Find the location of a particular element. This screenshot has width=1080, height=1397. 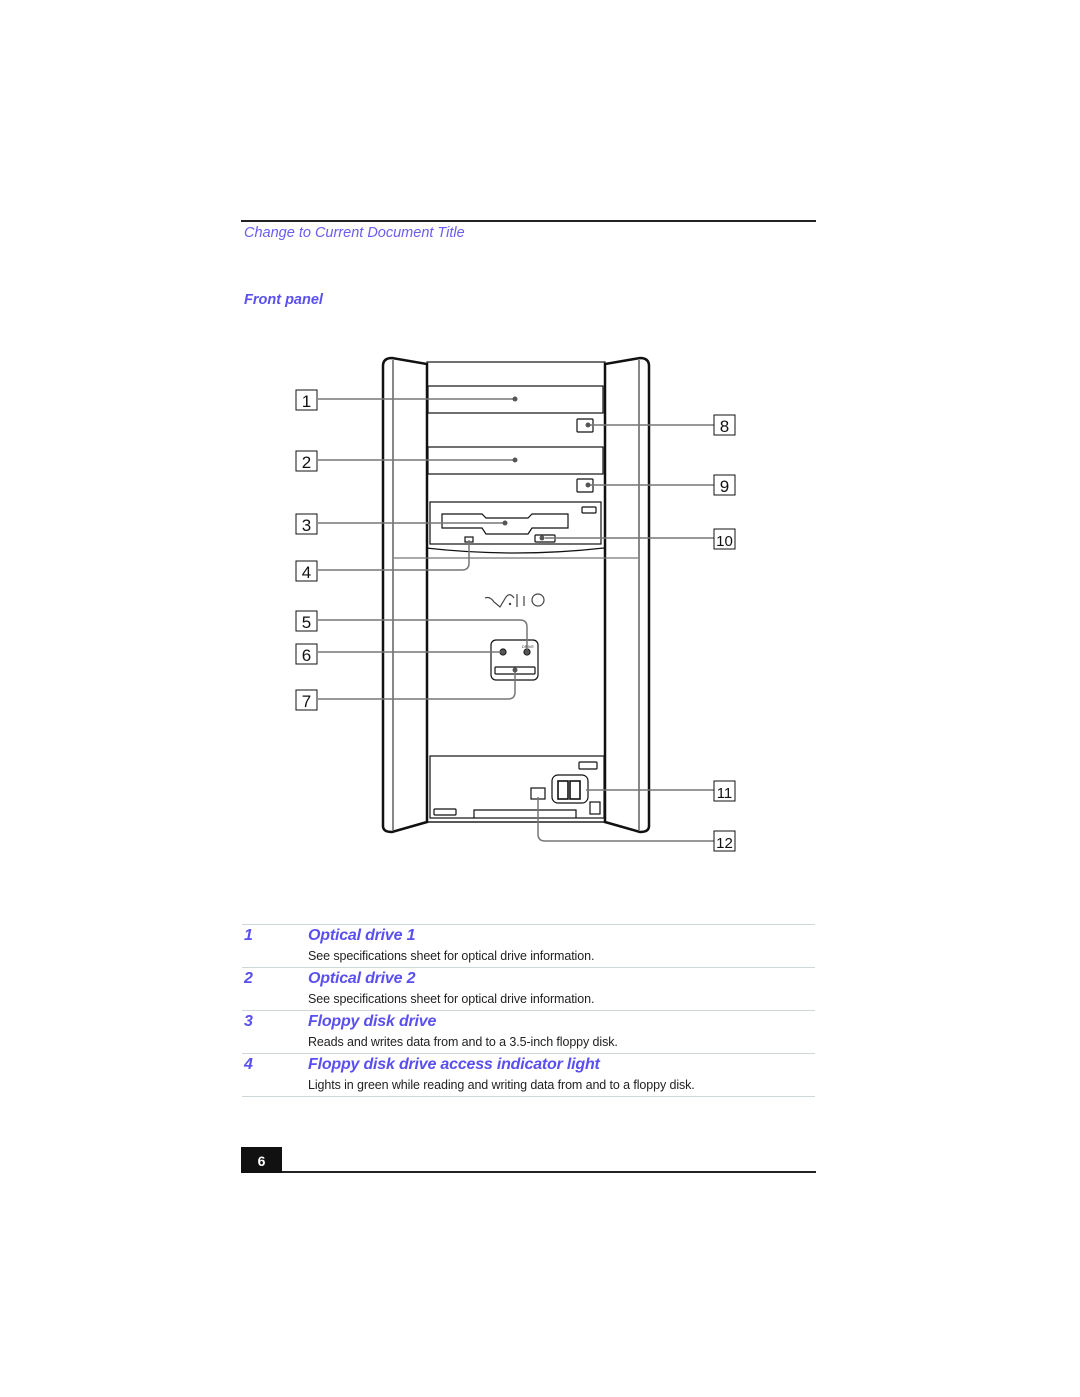

svg-text: 12 is located at coordinates (724, 843).